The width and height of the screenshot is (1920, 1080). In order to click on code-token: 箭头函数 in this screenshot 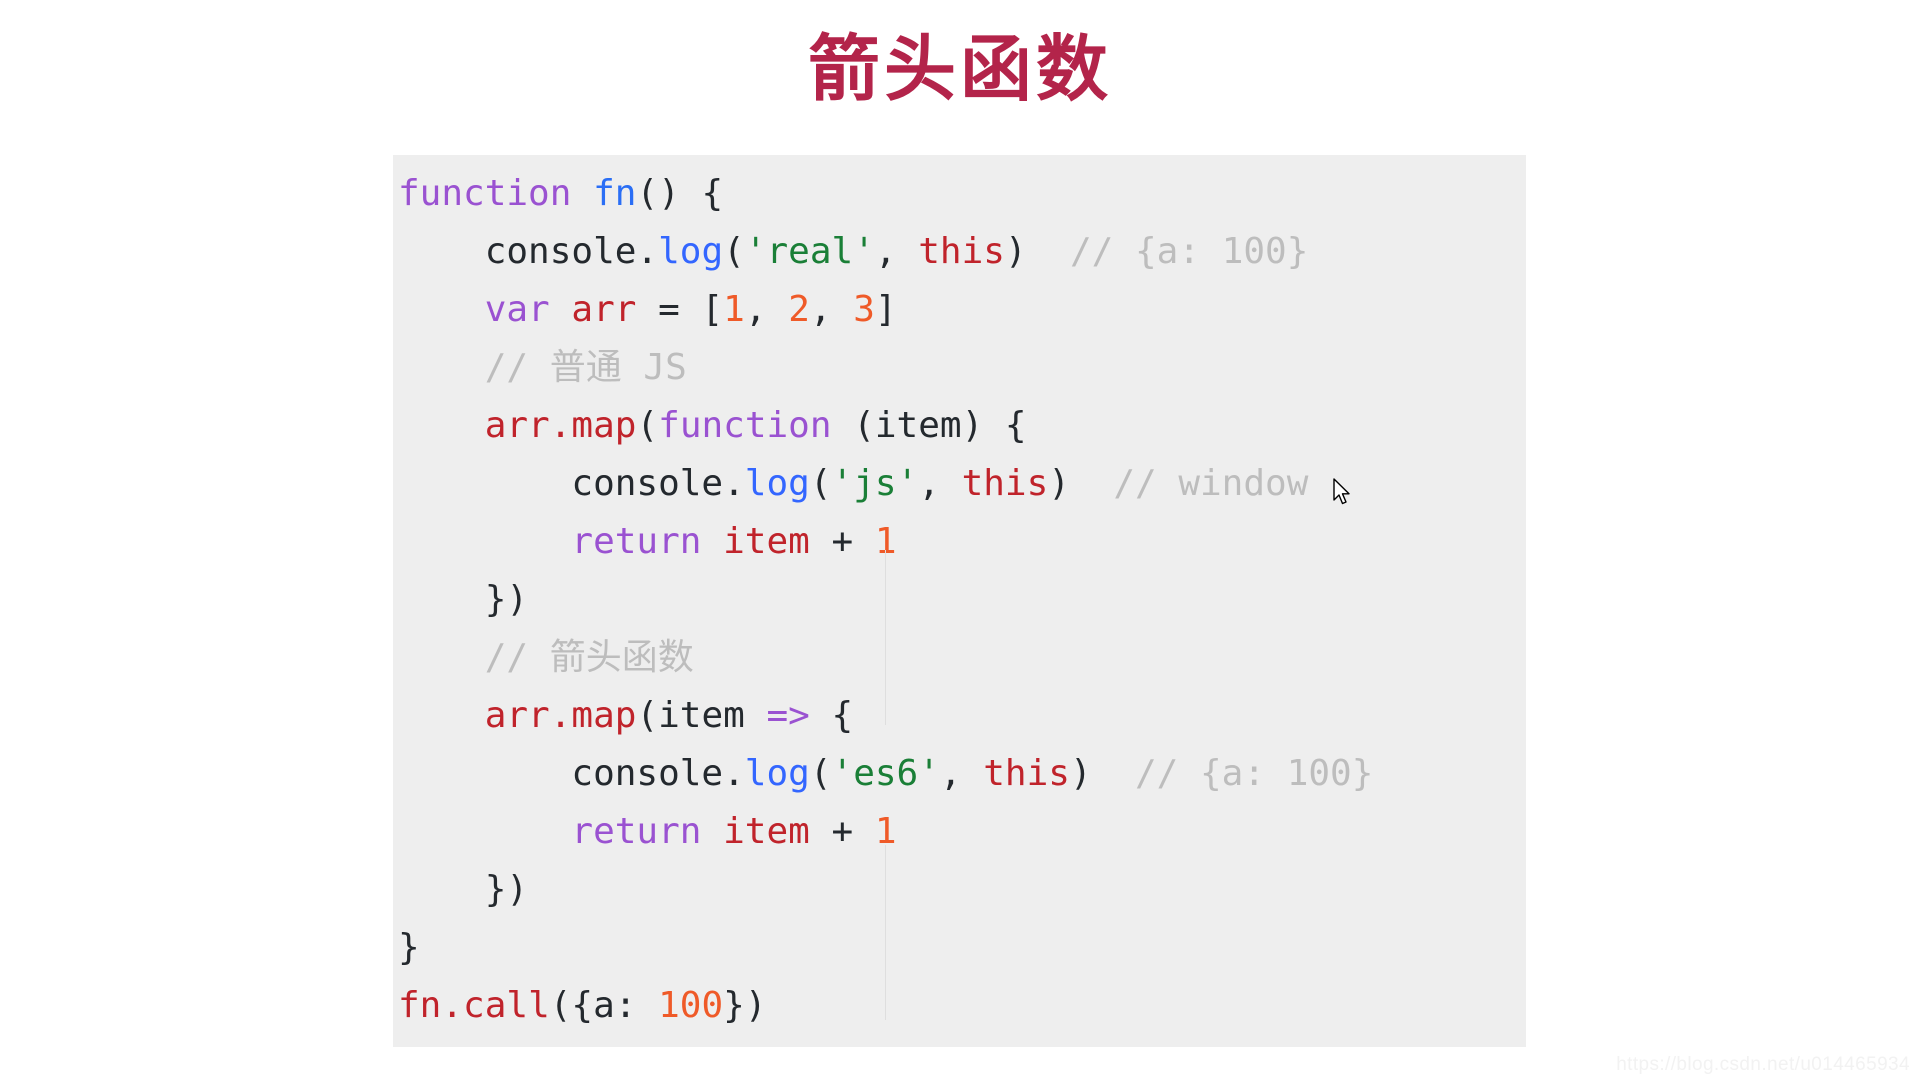, I will do `click(621, 657)`.